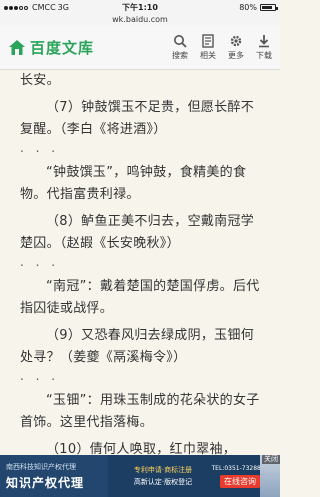 The height and width of the screenshot is (497, 320). Describe the element at coordinates (236, 55) in the screenshot. I see `more-label: 更多` at that location.